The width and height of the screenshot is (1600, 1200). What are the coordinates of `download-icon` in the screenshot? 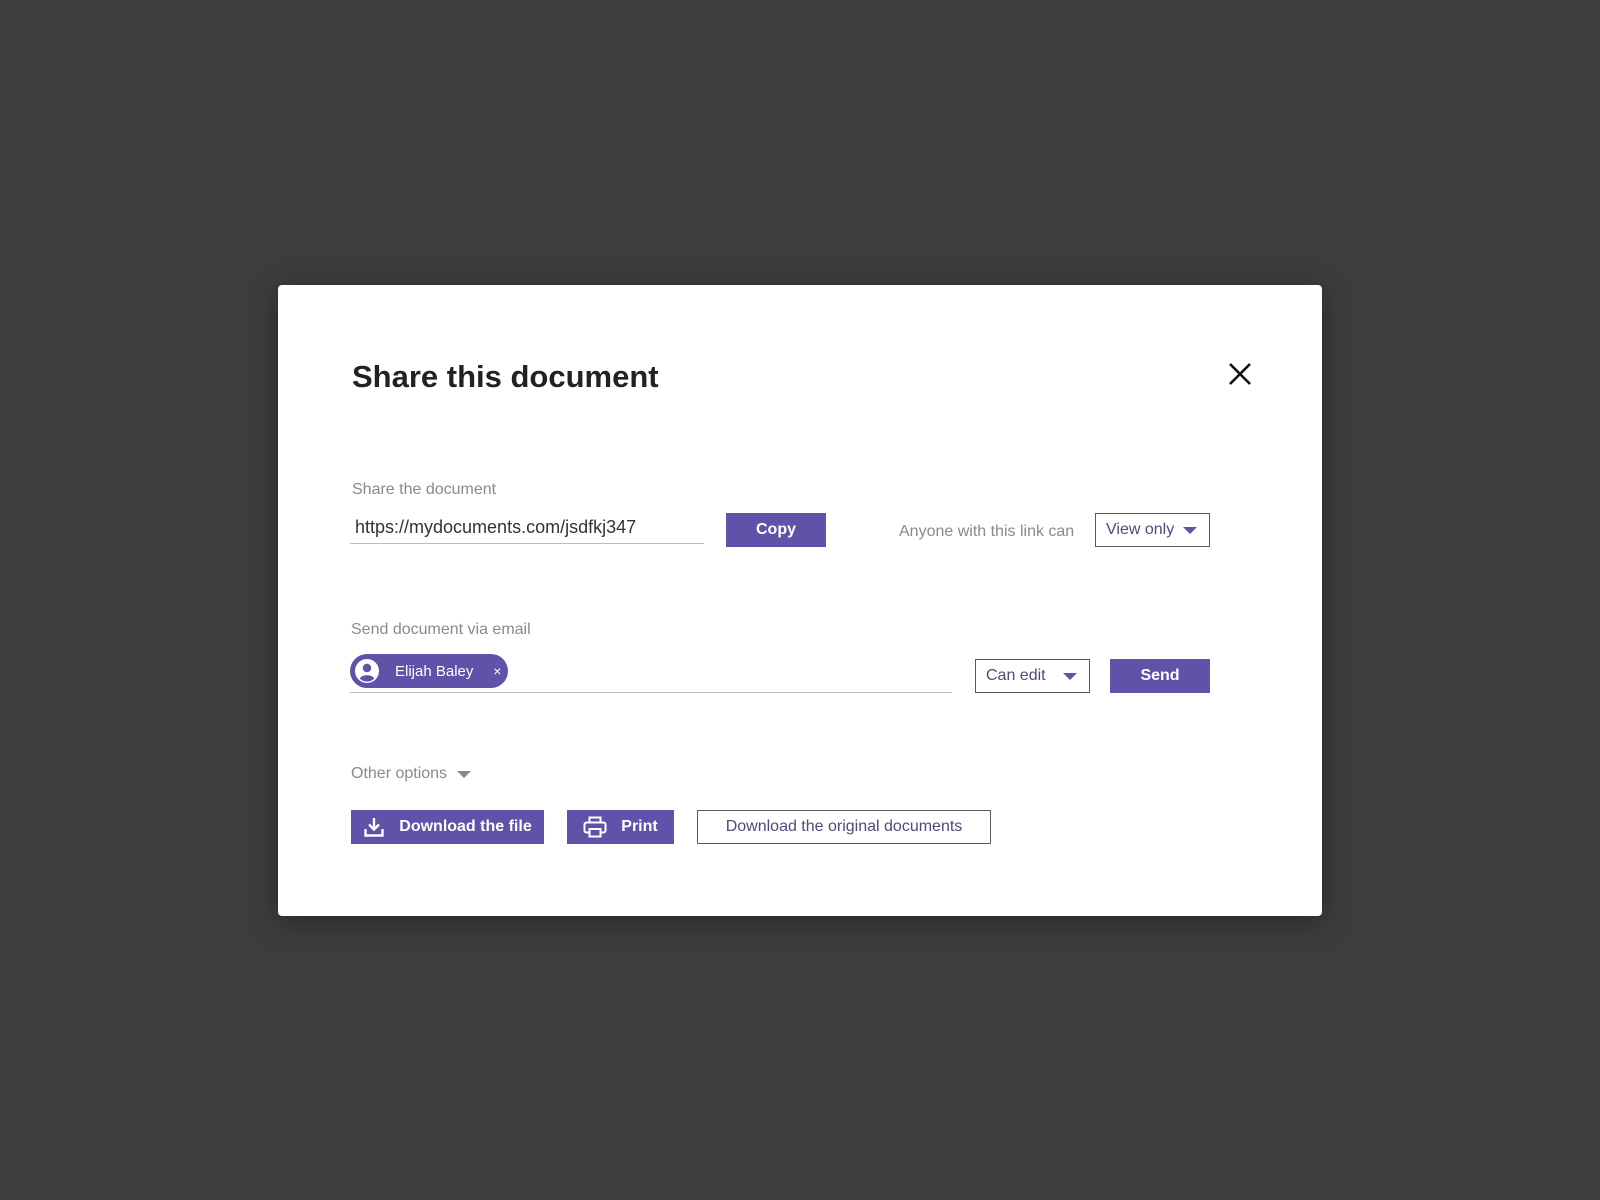 It's located at (374, 827).